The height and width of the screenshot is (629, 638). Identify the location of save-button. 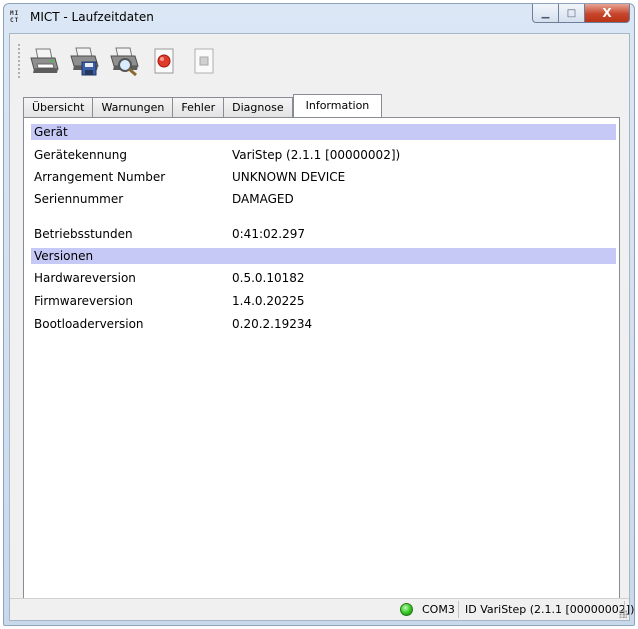
(84, 61).